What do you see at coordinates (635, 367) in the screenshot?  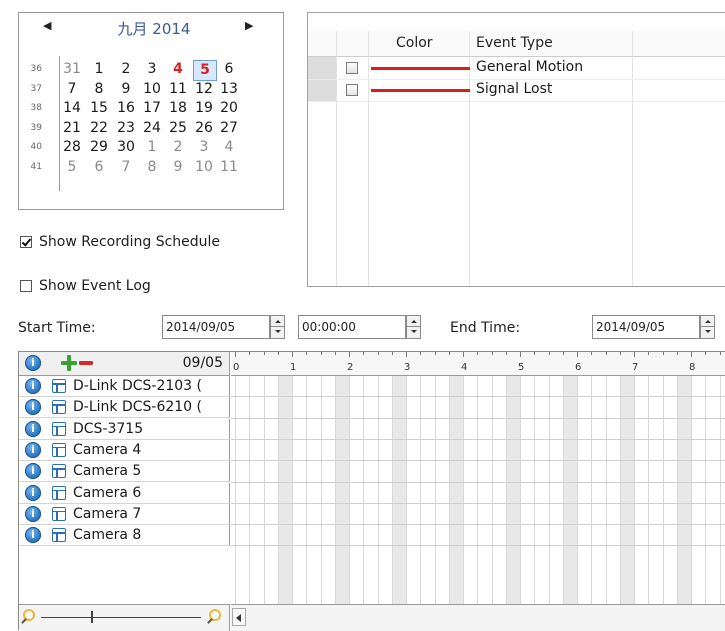 I see `hour-label: 7` at bounding box center [635, 367].